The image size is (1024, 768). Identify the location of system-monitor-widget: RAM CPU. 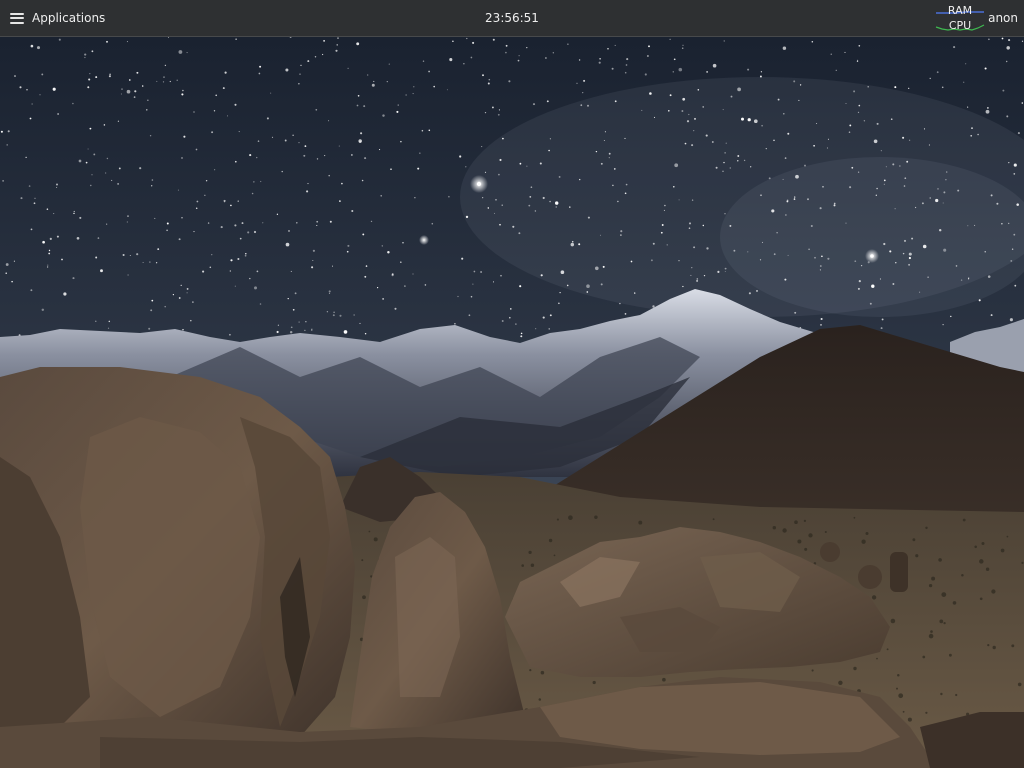
(960, 18).